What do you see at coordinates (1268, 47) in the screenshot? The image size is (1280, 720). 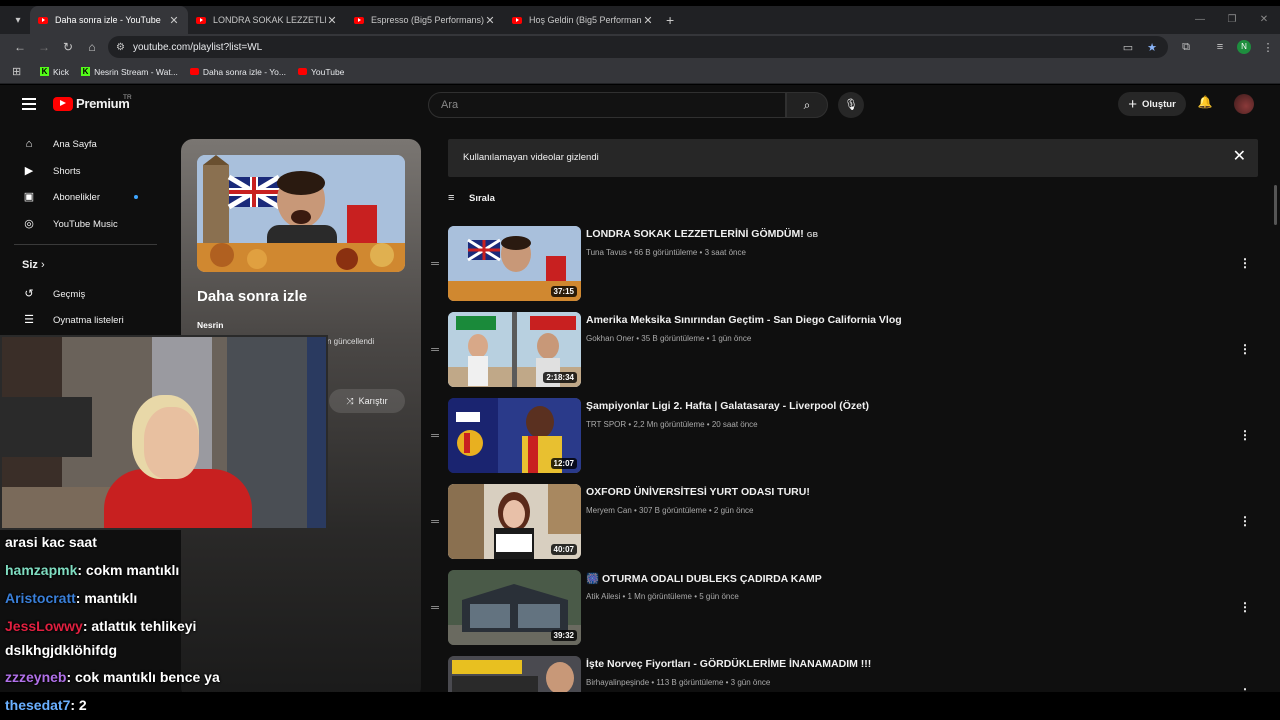 I see `browser-menu-icon: ⋮` at bounding box center [1268, 47].